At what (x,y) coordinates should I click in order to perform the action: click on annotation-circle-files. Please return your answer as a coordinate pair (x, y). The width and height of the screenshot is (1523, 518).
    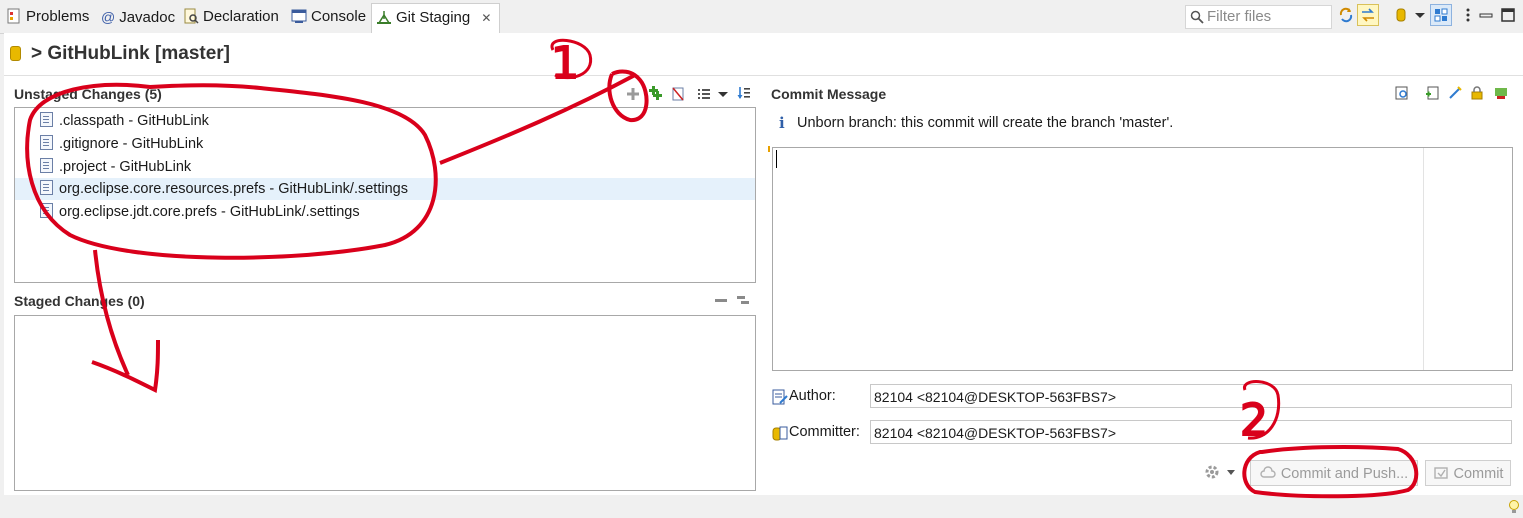
    Looking at the image, I should click on (231, 171).